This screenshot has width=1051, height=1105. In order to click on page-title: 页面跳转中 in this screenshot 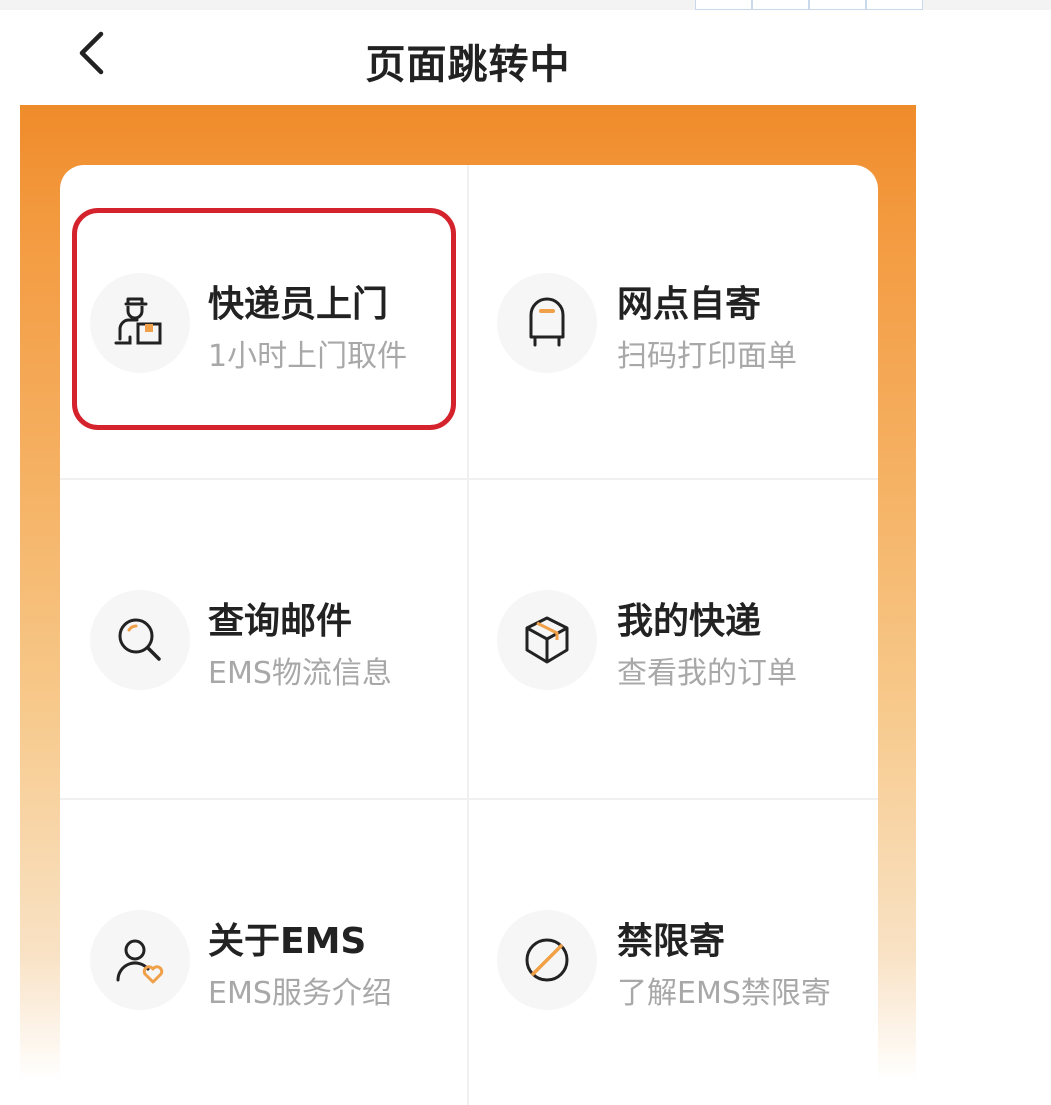, I will do `click(468, 65)`.